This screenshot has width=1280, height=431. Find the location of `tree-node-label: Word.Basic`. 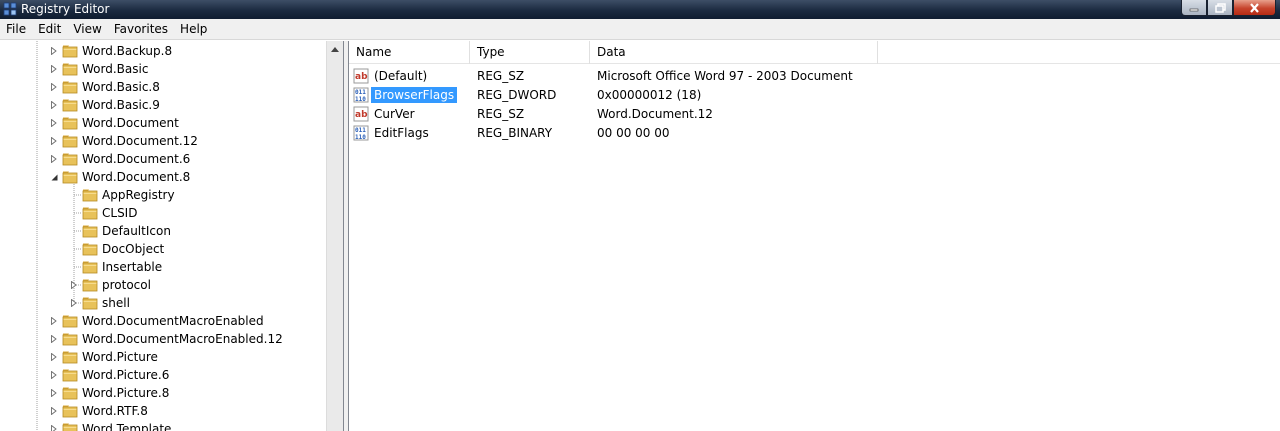

tree-node-label: Word.Basic is located at coordinates (115, 69).